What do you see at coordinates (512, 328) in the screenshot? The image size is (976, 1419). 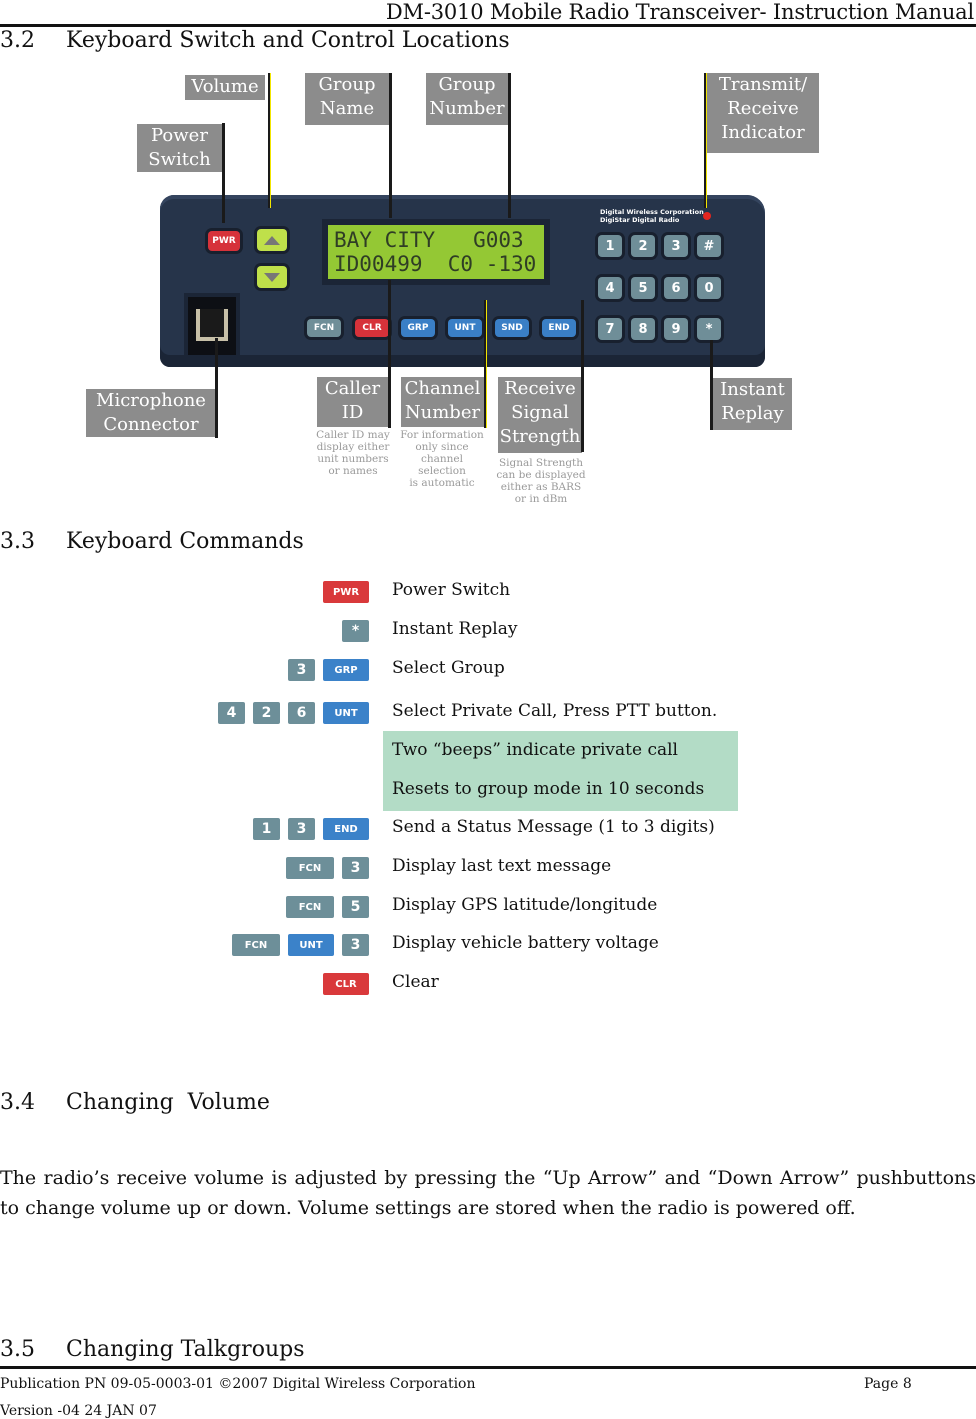 I see `device-key-snd: SND` at bounding box center [512, 328].